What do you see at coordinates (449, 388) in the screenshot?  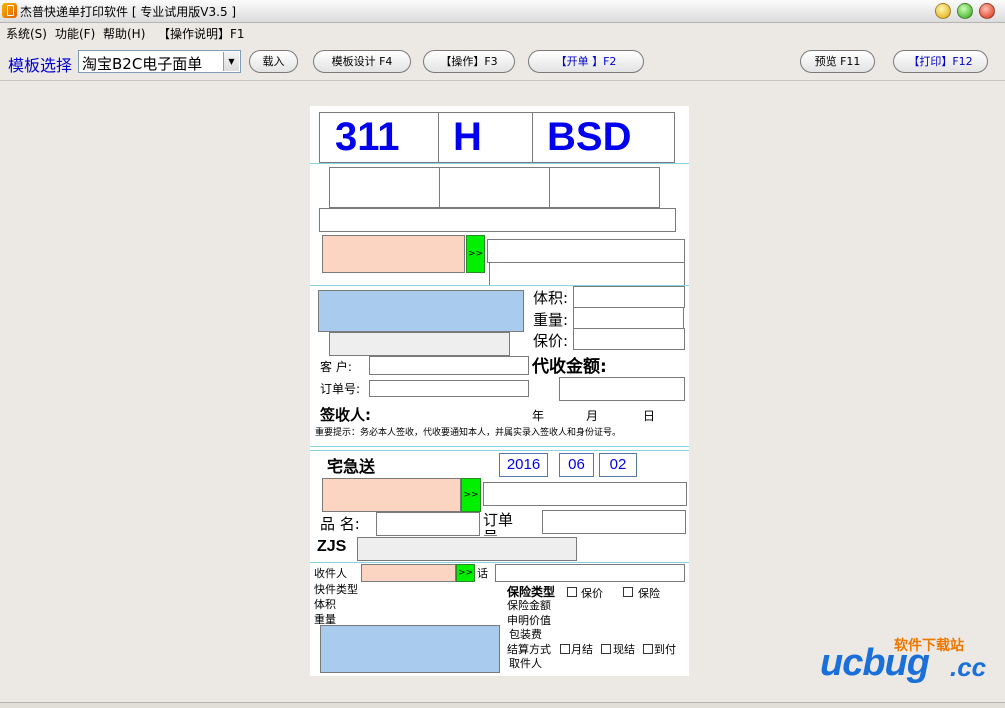 I see `order-number-field` at bounding box center [449, 388].